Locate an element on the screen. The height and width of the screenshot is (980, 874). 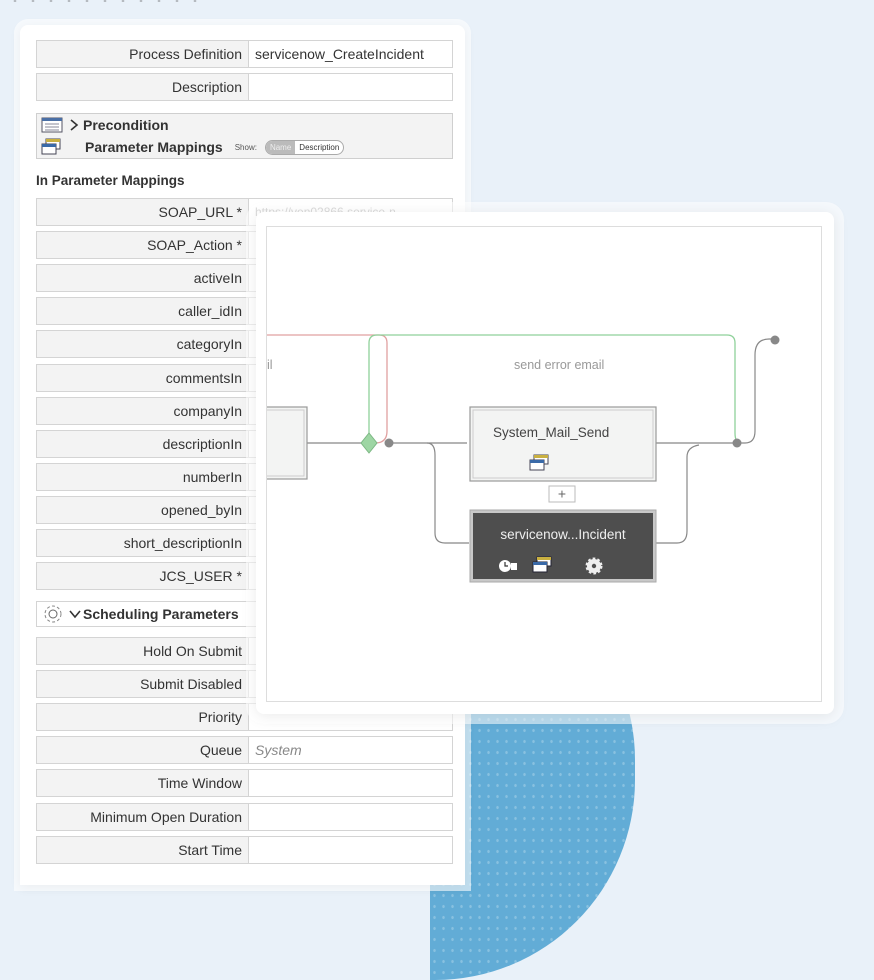
flow-line-incident-out is located at coordinates (677, 494).